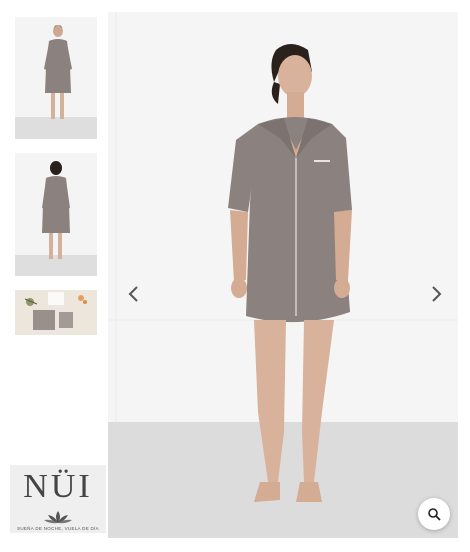 This screenshot has width=470, height=552. I want to click on thumbnail-packaging, so click(56, 312).